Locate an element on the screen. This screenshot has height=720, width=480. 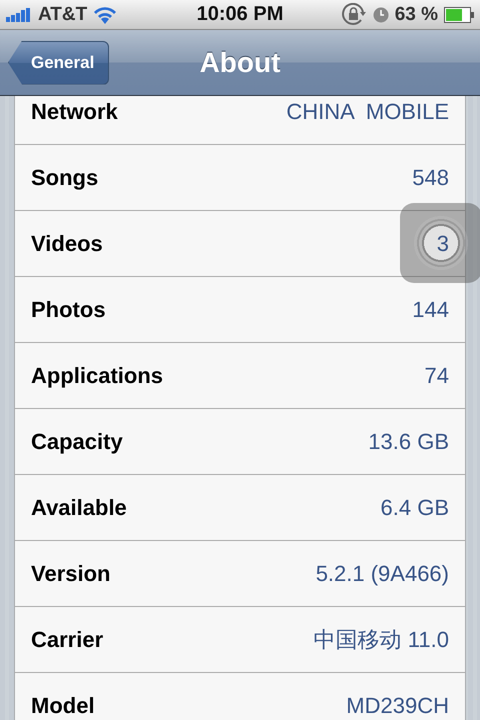
row-label: Capacity is located at coordinates (77, 441).